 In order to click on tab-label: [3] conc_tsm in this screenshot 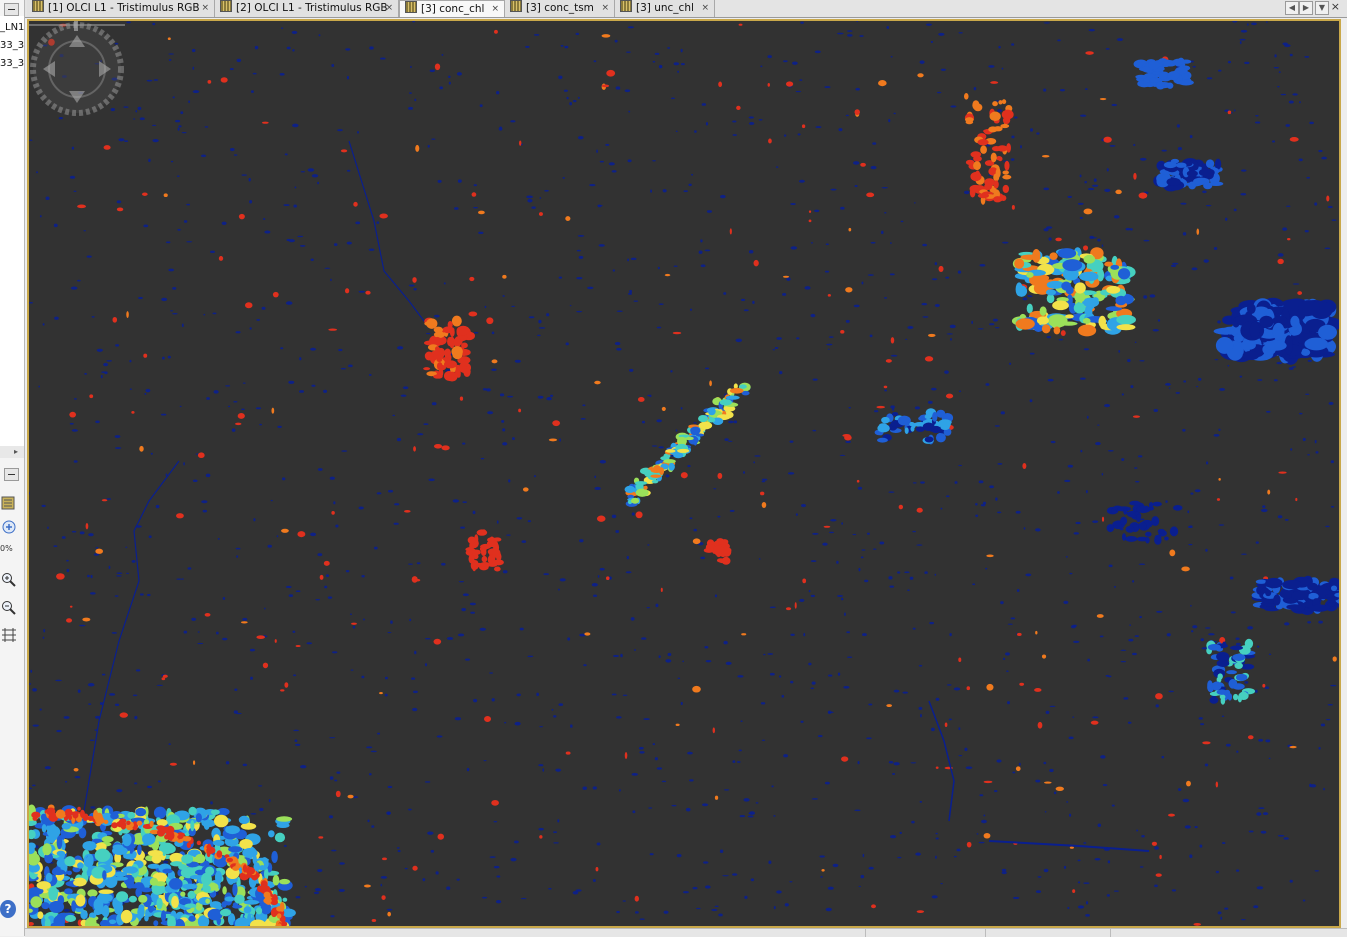, I will do `click(560, 8)`.